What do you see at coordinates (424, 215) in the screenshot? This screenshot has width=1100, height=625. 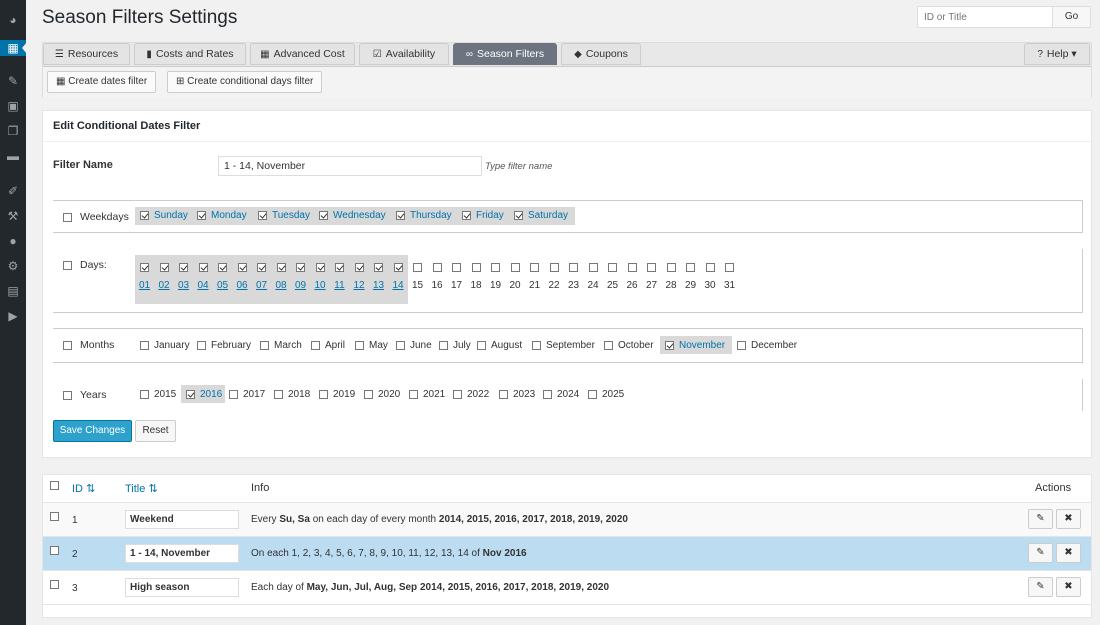 I see `weekday-thursday: Thursday` at bounding box center [424, 215].